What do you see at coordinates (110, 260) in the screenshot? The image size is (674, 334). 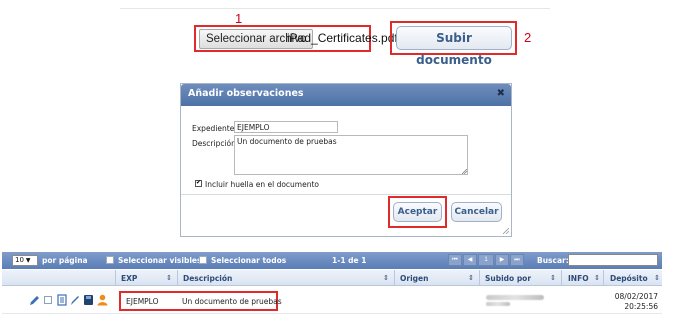 I see `select-visible-checkbox` at bounding box center [110, 260].